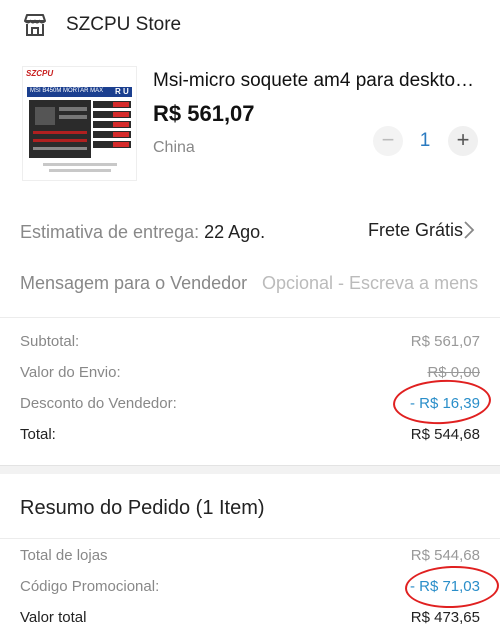 The image size is (500, 637). I want to click on seller-discount-label: Desconto do Vendedor:, so click(98, 403).